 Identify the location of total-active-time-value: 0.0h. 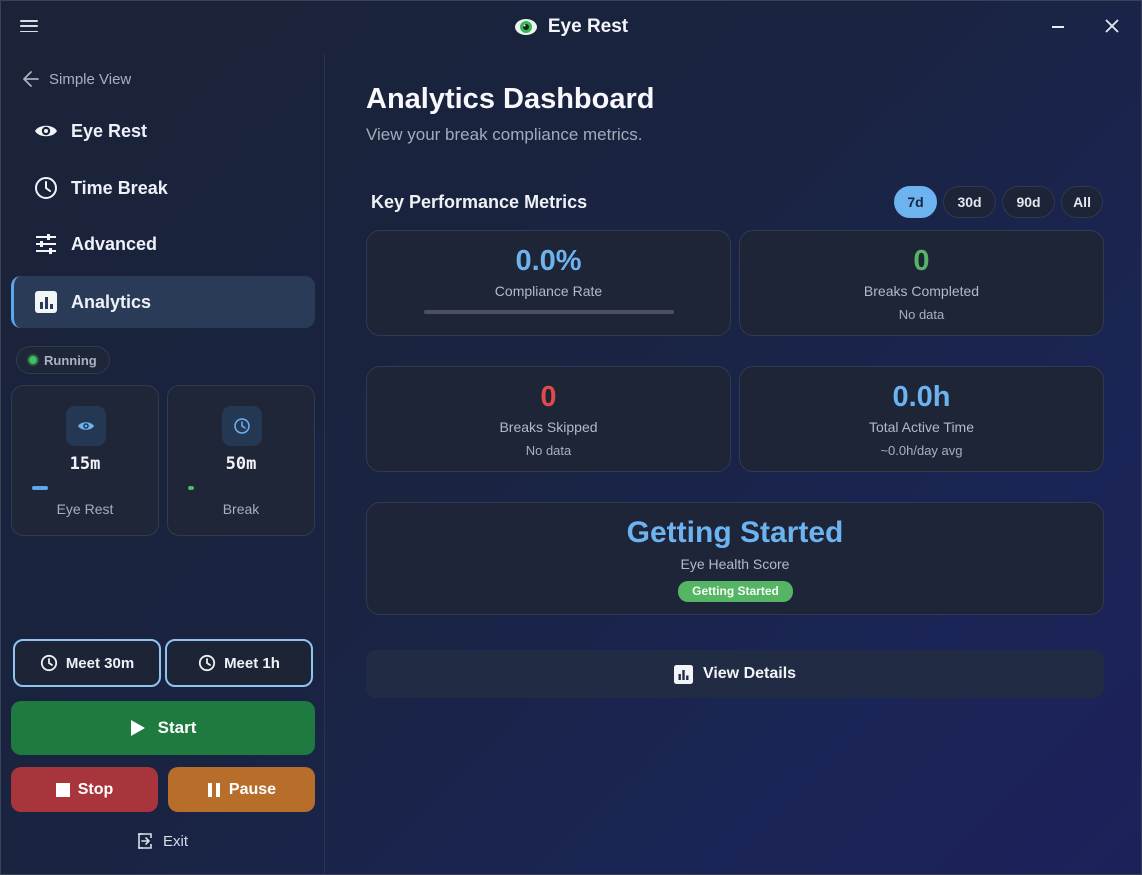
(921, 397).